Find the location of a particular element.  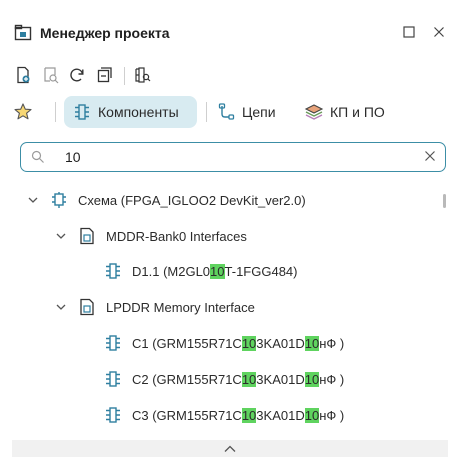

search-input: 10 is located at coordinates (73, 157).